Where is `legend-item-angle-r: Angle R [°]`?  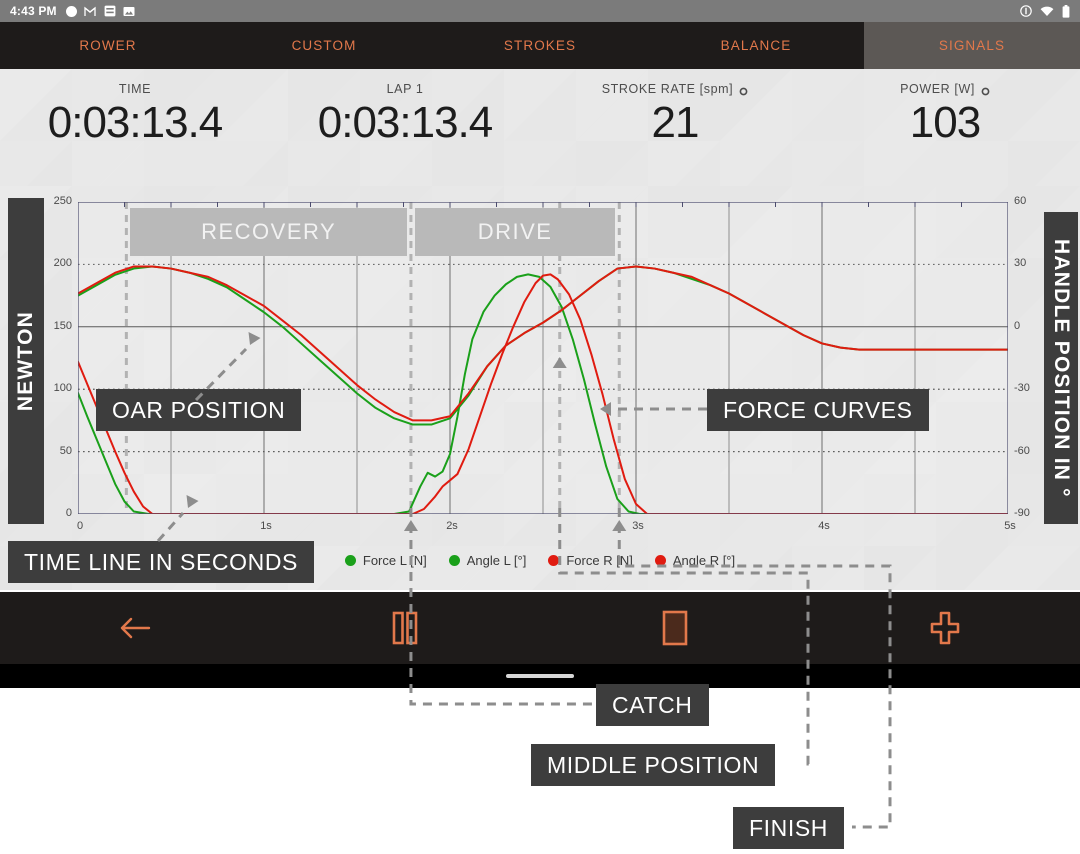
legend-item-angle-r: Angle R [°] is located at coordinates (695, 560).